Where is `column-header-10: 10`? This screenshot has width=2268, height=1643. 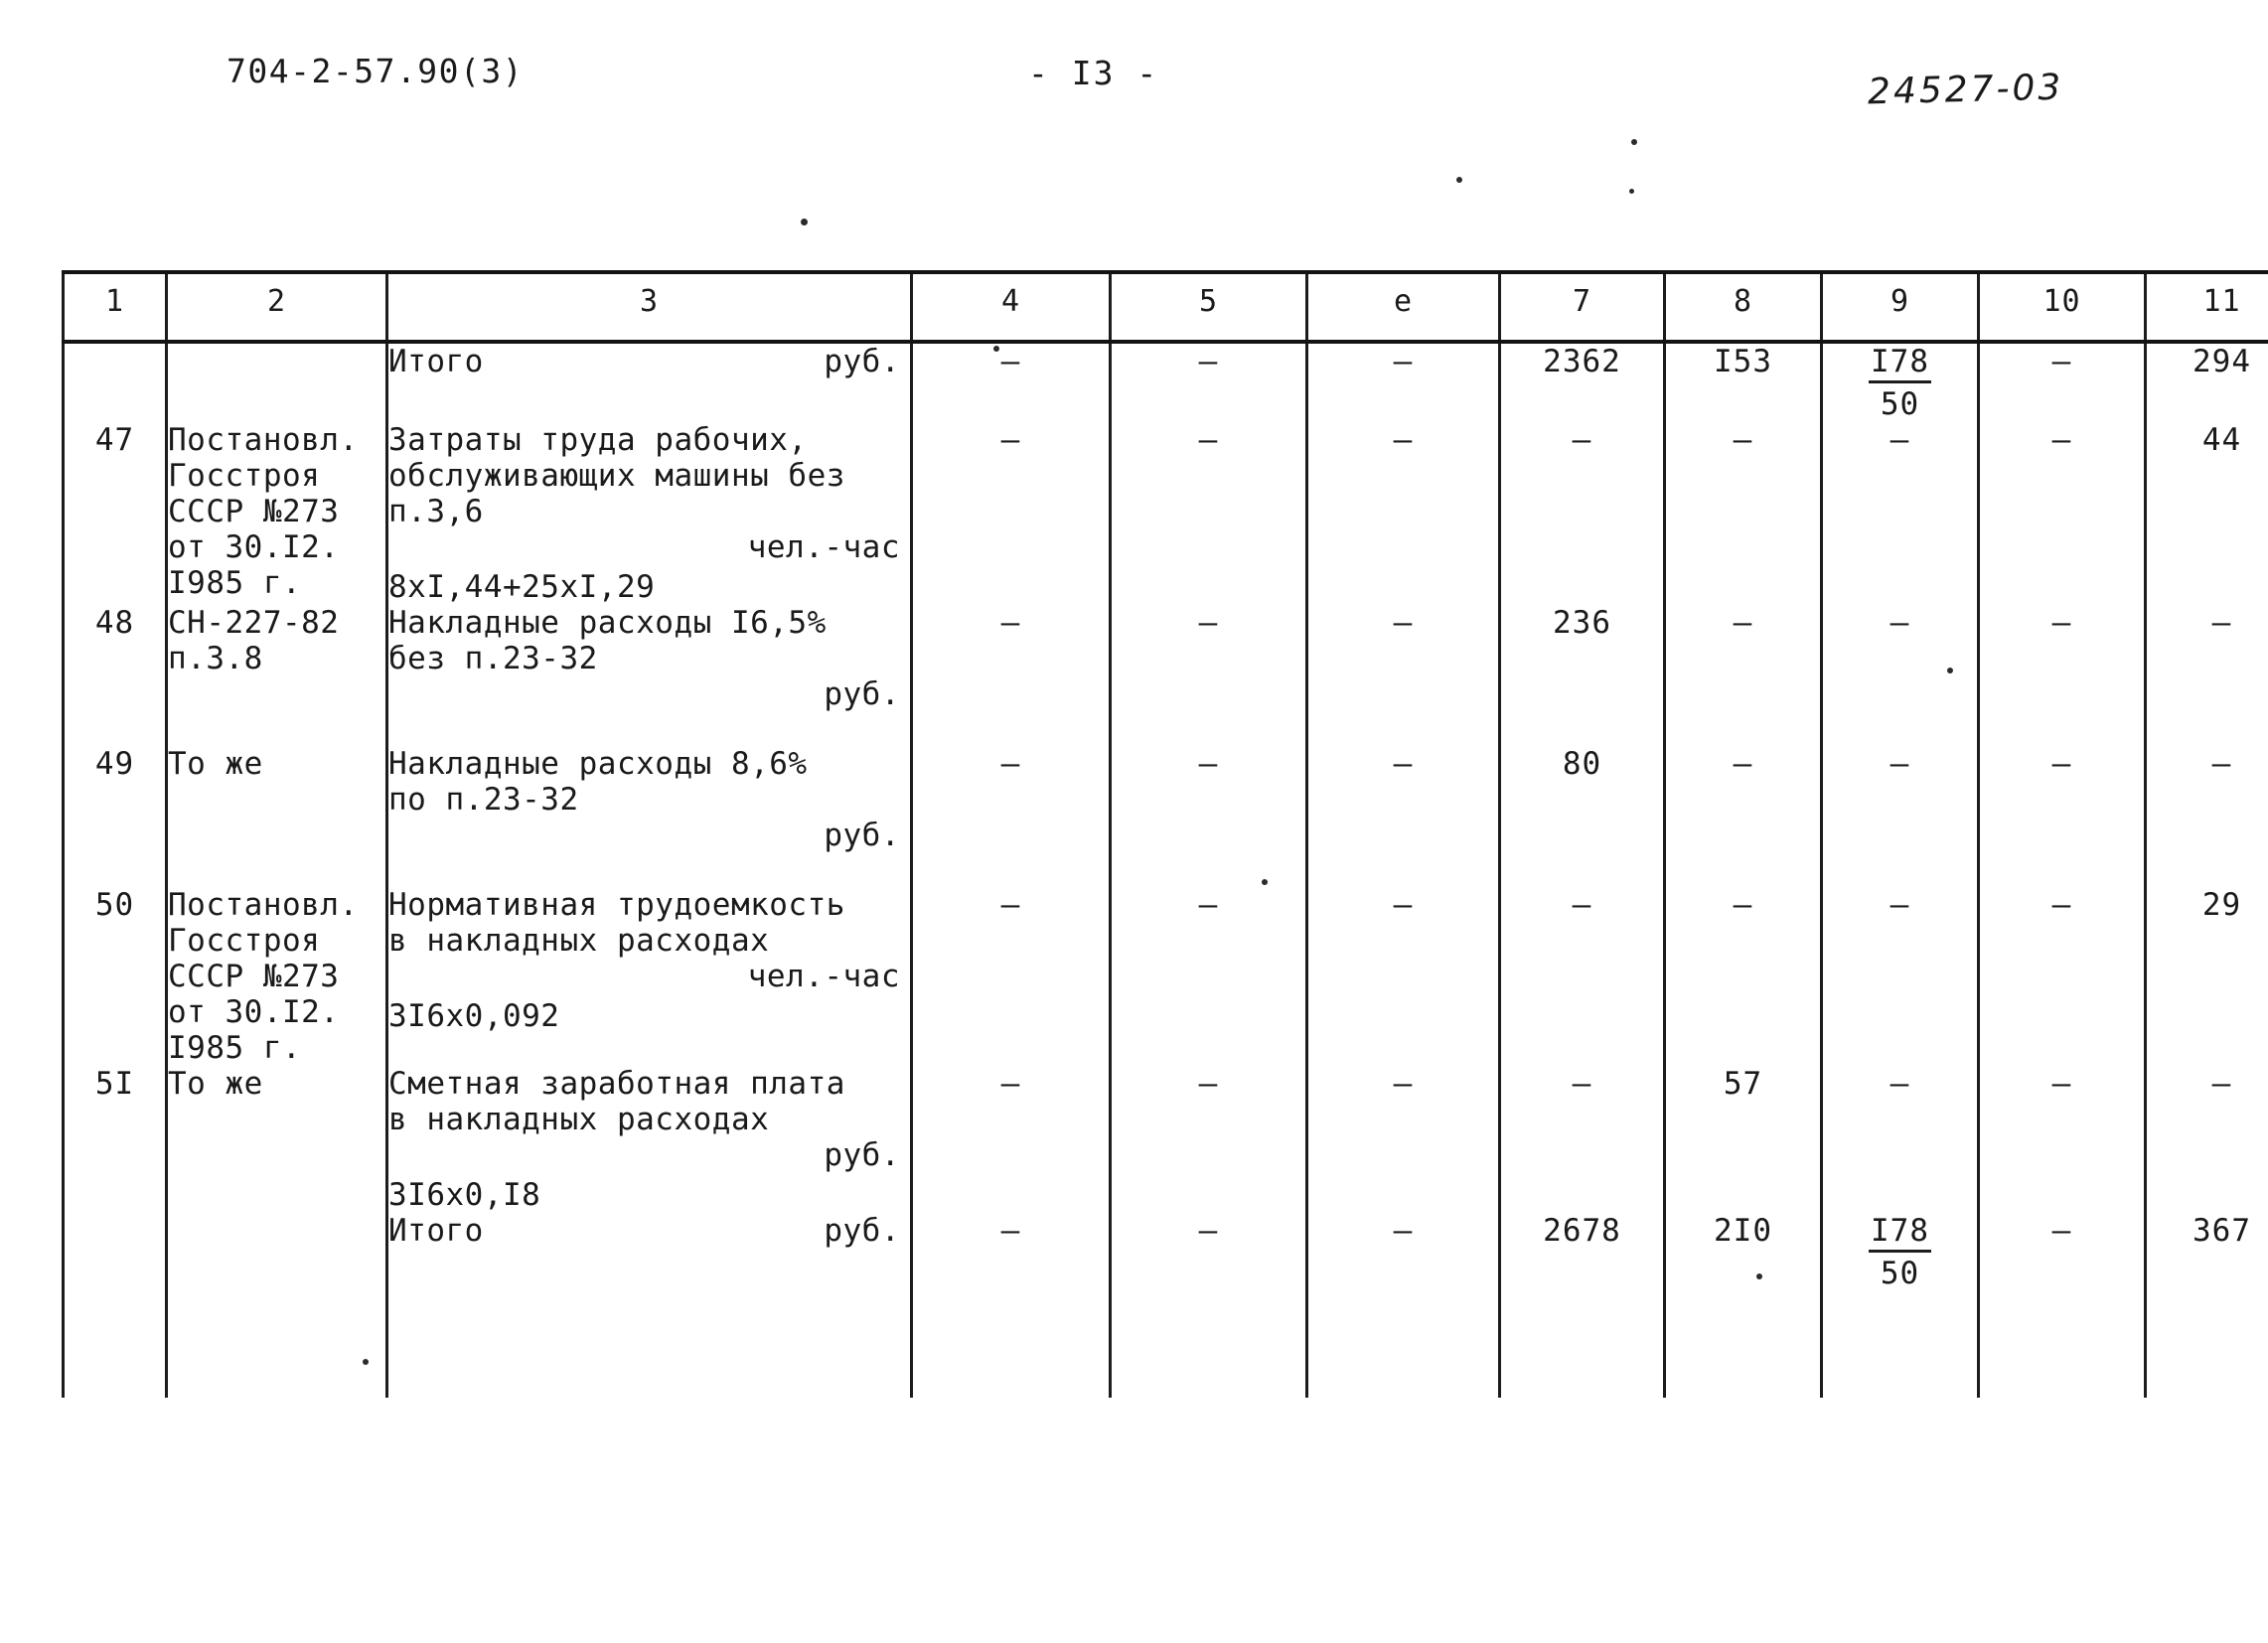 column-header-10: 10 is located at coordinates (2062, 307).